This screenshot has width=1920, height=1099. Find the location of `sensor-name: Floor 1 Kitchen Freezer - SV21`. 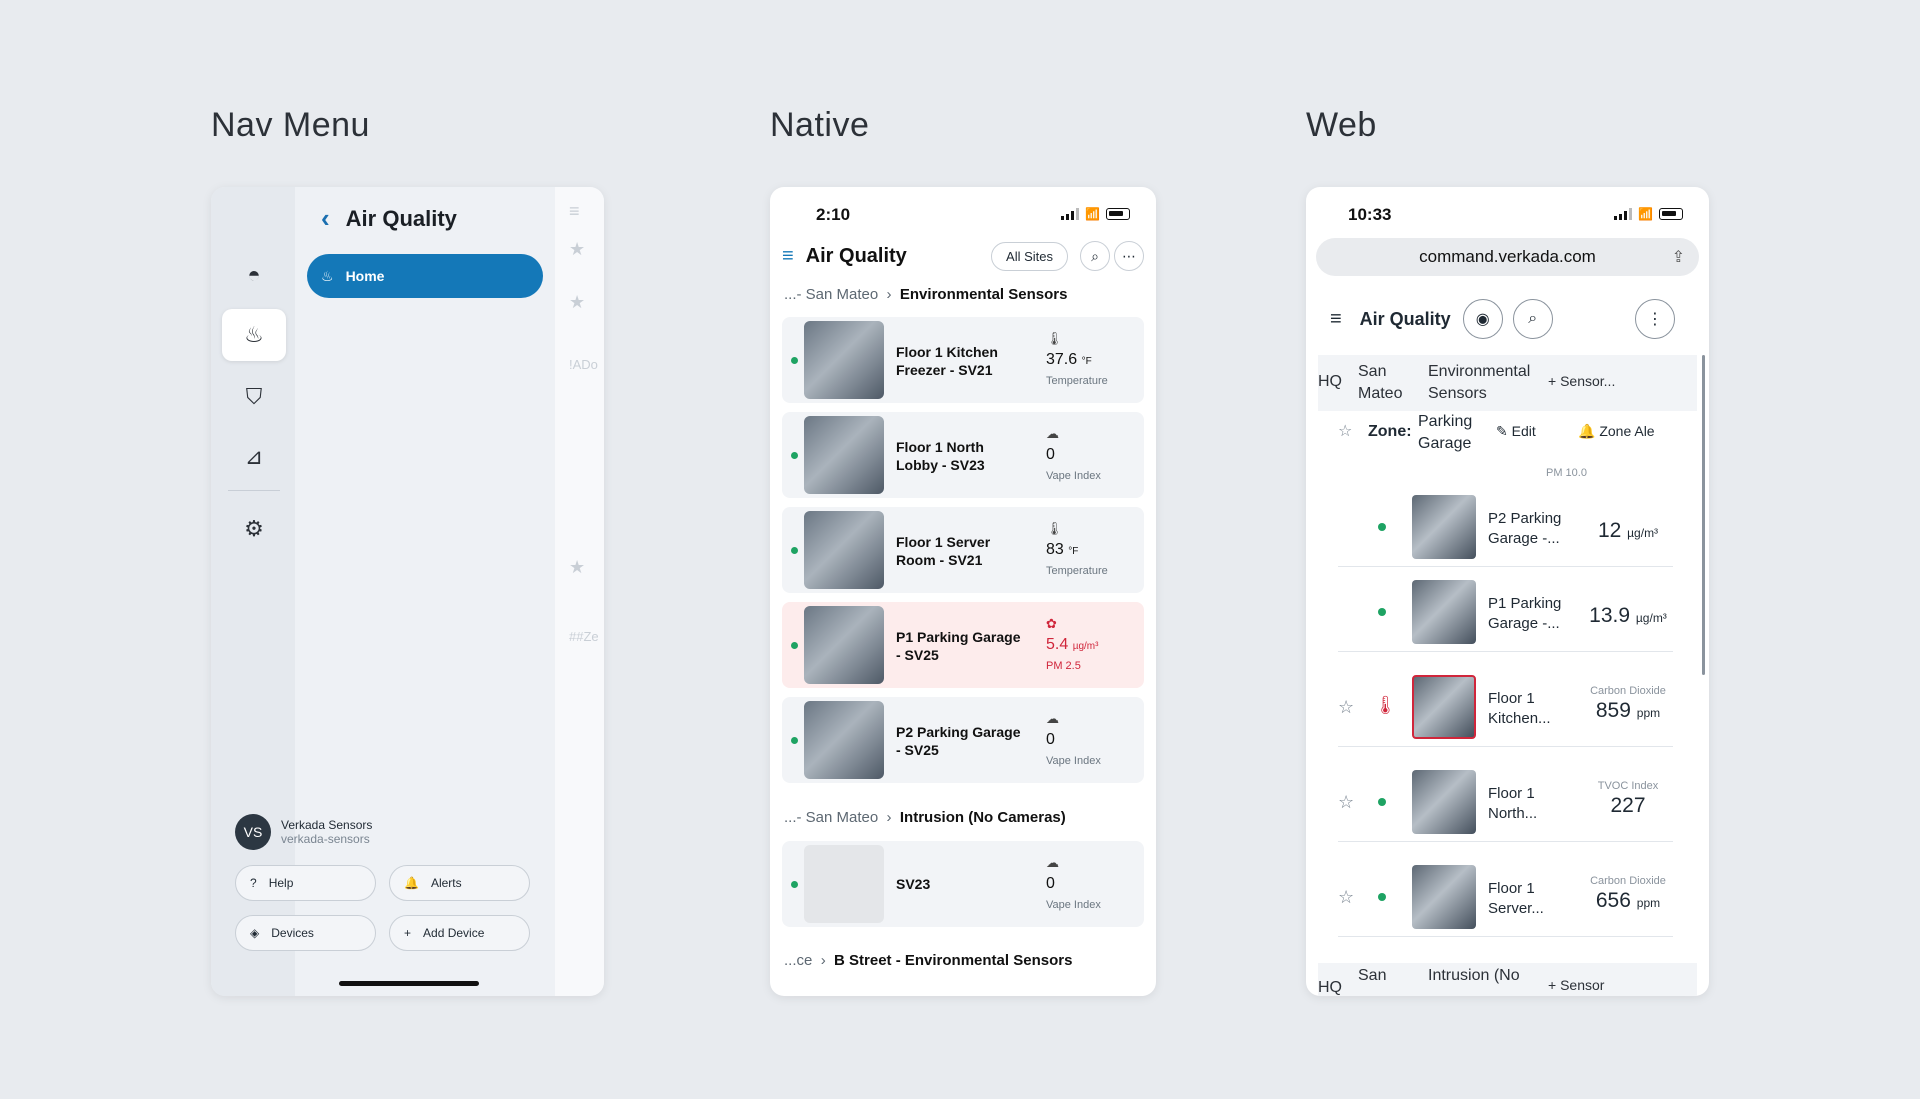

sensor-name: Floor 1 Kitchen Freezer - SV21 is located at coordinates (947, 361).